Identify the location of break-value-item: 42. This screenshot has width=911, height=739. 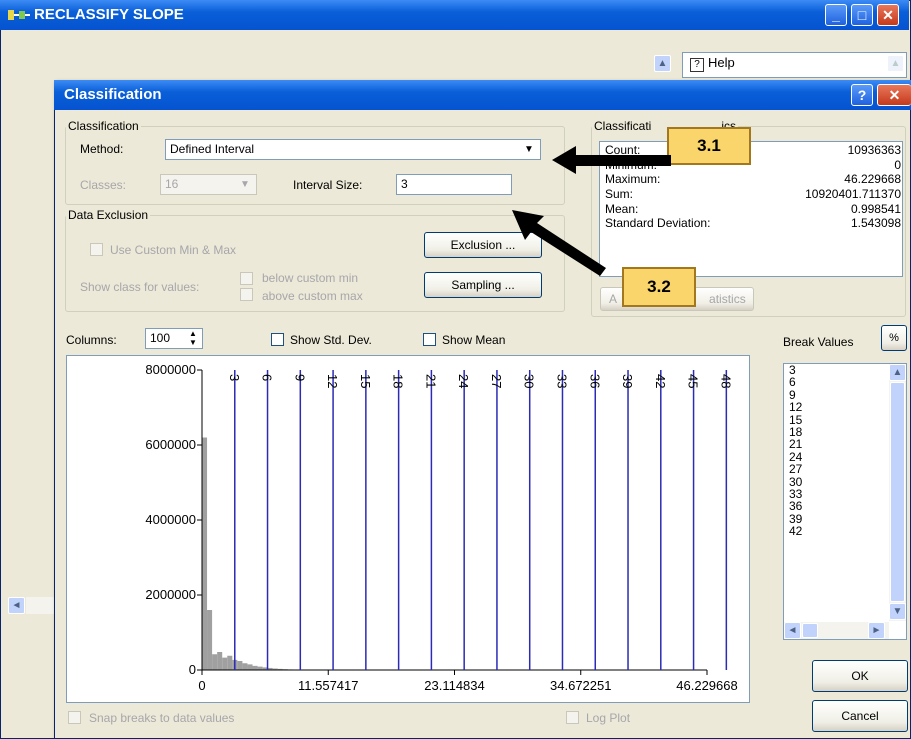
(845, 531).